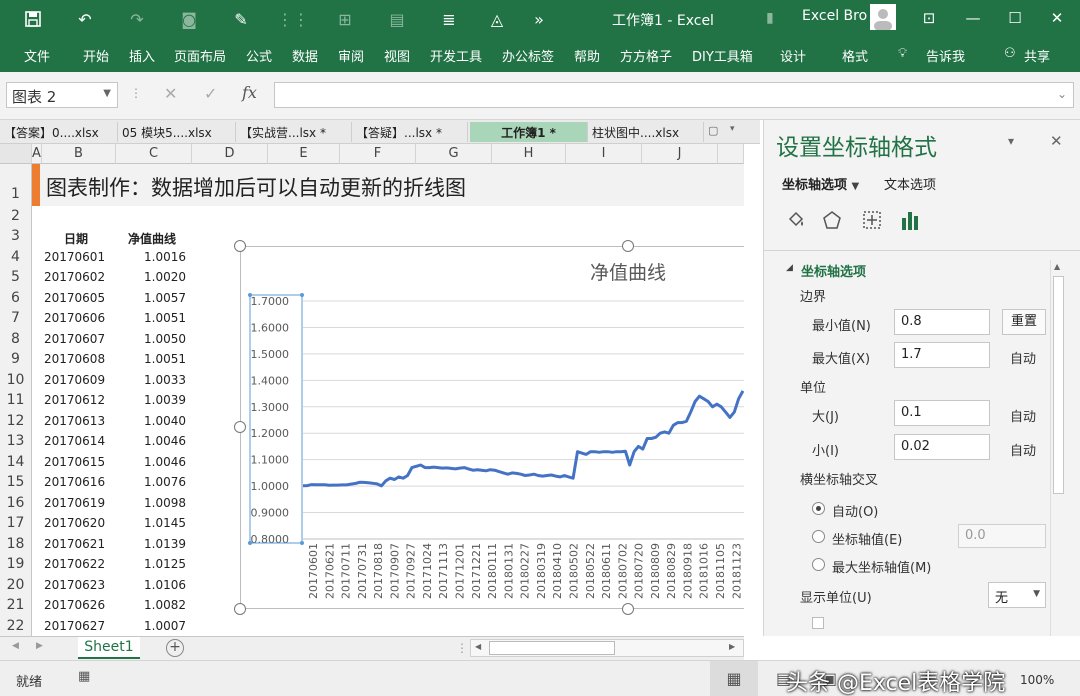  What do you see at coordinates (456, 55) in the screenshot?
I see `tab-developer: 开发工具` at bounding box center [456, 55].